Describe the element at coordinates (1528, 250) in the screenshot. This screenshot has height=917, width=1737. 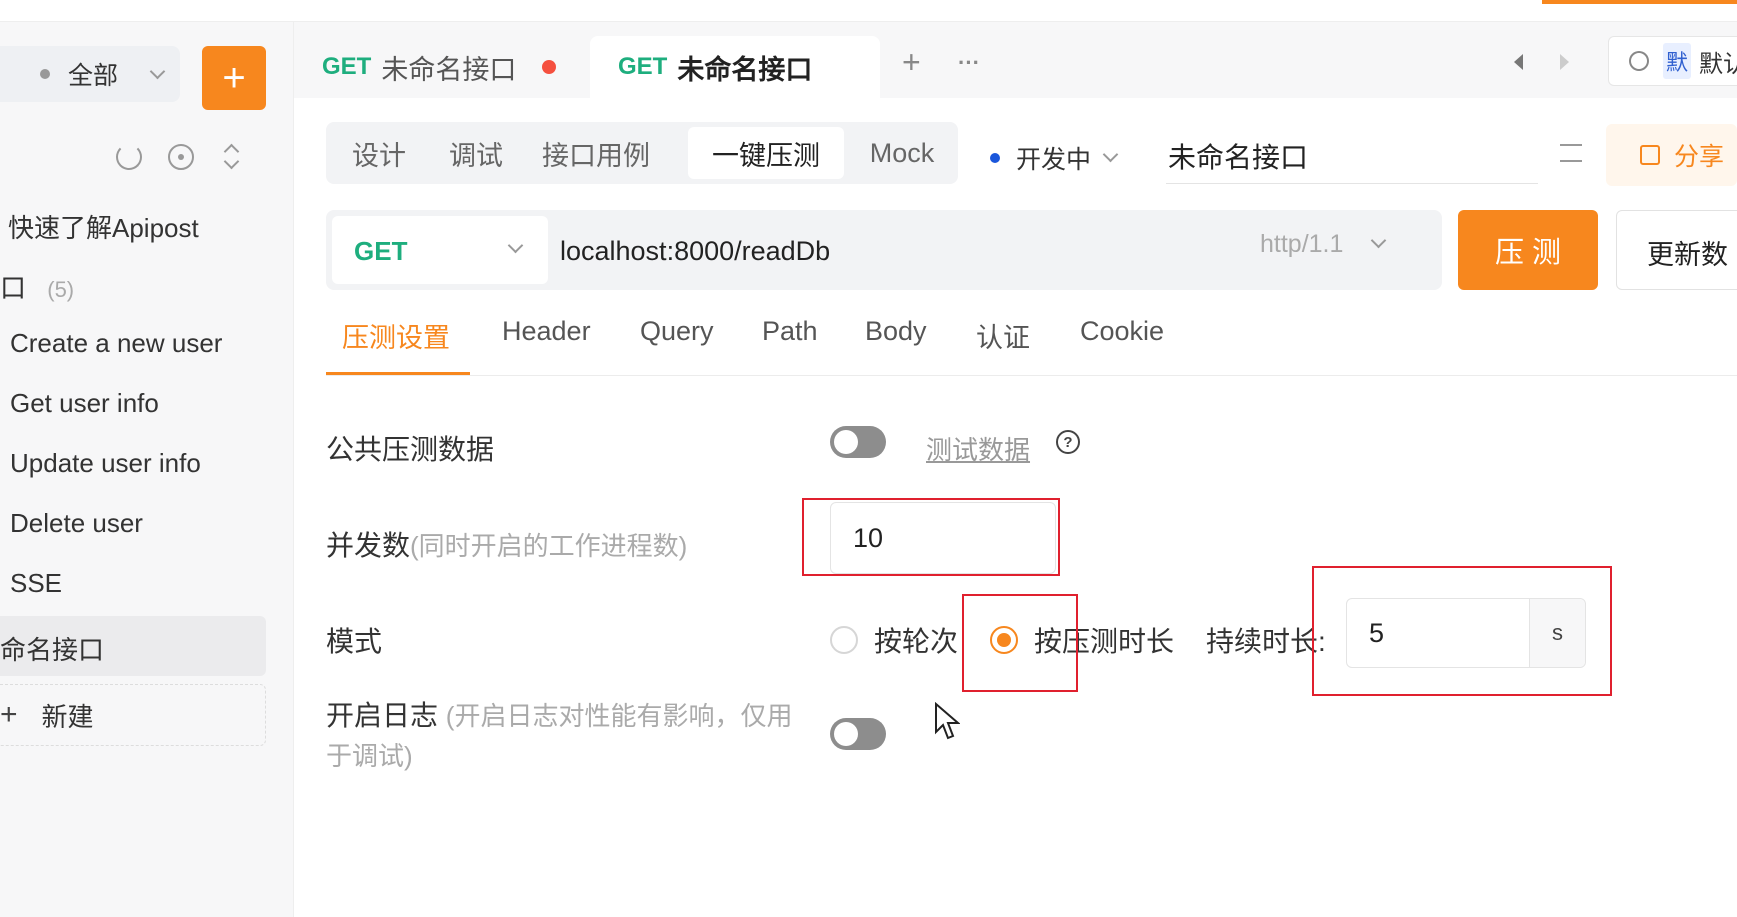
I see `run-load-test-button: 压 测` at that location.